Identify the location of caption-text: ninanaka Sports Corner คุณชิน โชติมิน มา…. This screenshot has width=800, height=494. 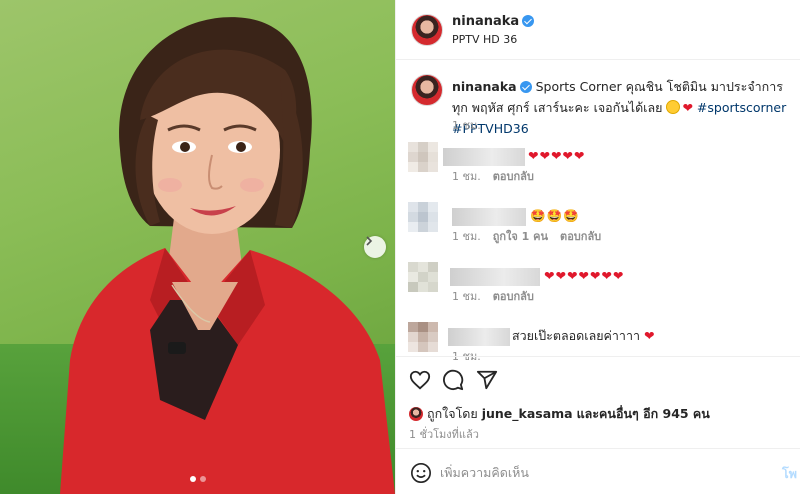
(622, 107).